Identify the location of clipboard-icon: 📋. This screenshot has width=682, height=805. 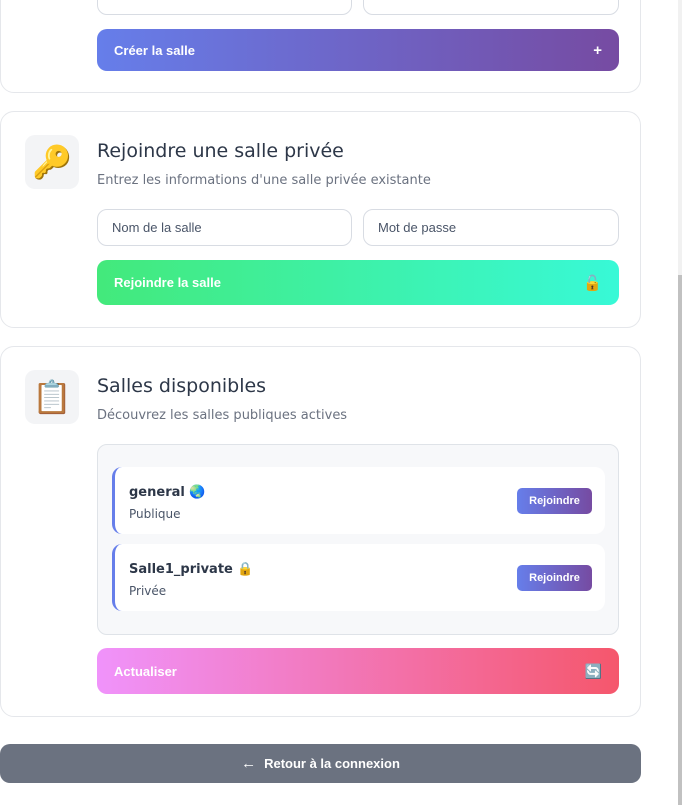
(52, 397).